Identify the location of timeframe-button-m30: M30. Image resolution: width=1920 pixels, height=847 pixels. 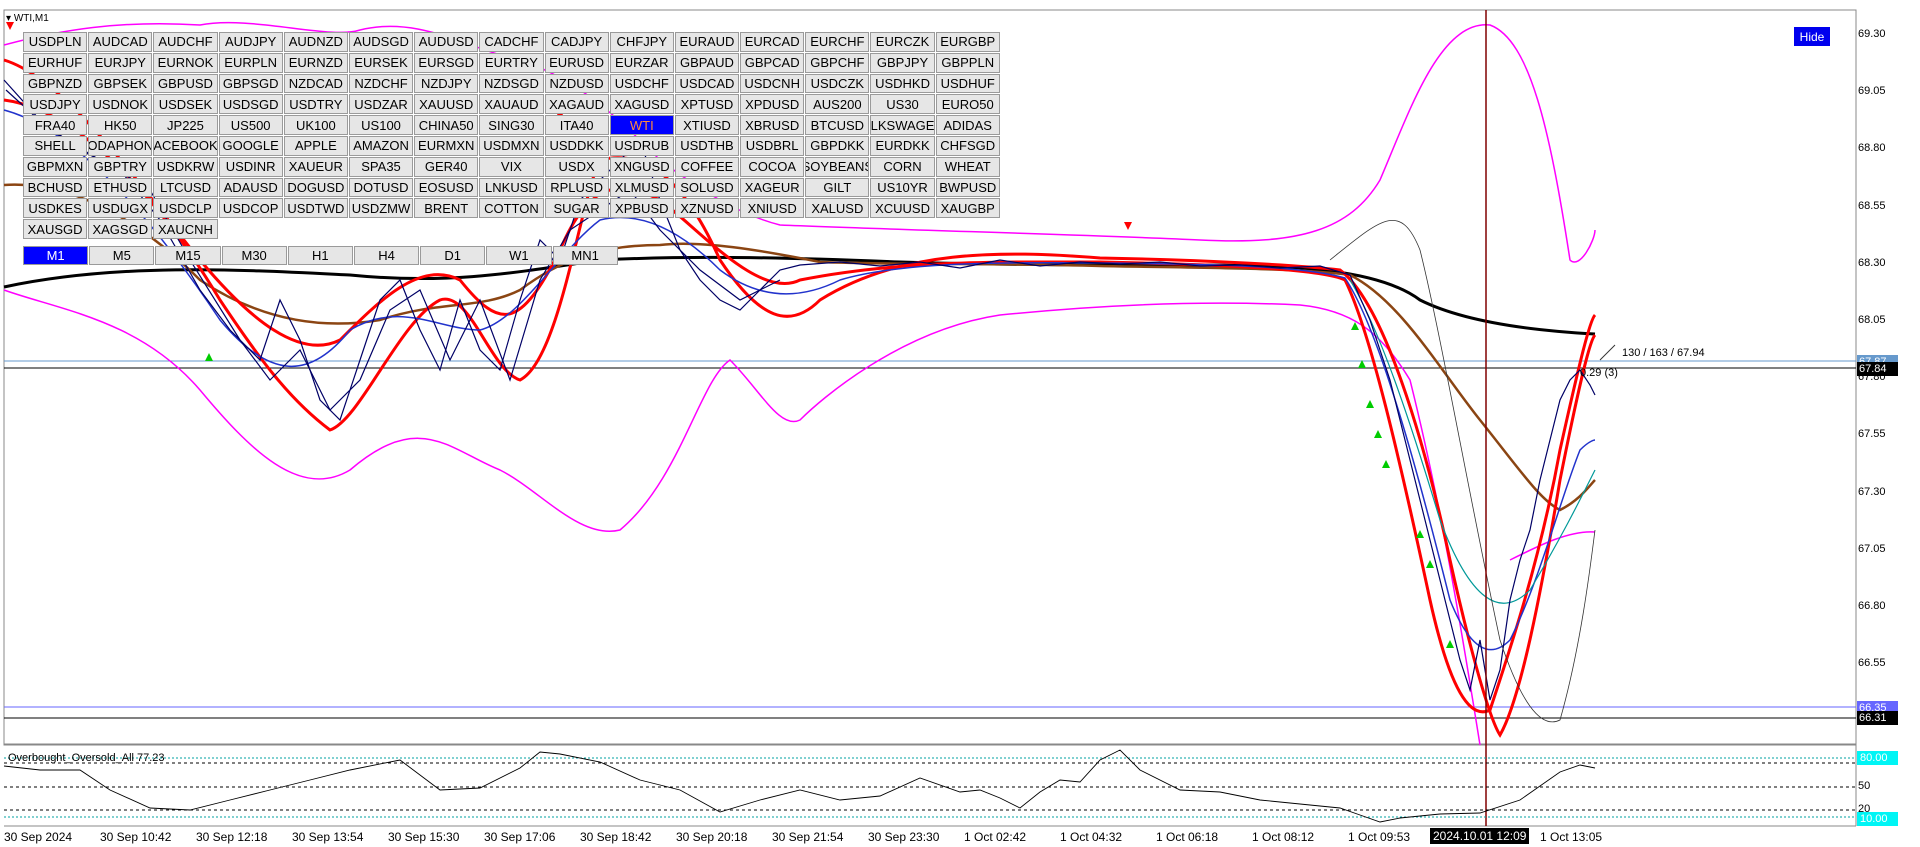
(254, 255).